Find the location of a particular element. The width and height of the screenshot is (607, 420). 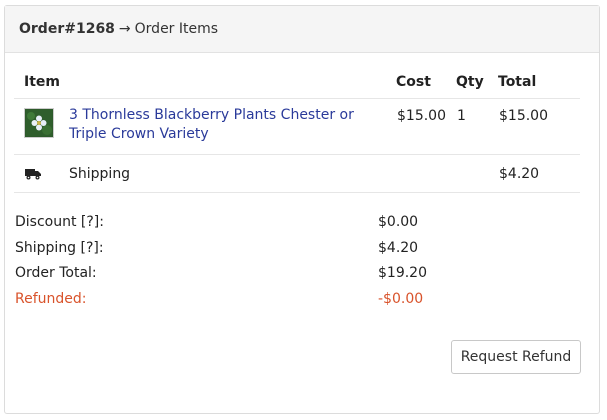

item-cost: $15.00 is located at coordinates (426, 126).